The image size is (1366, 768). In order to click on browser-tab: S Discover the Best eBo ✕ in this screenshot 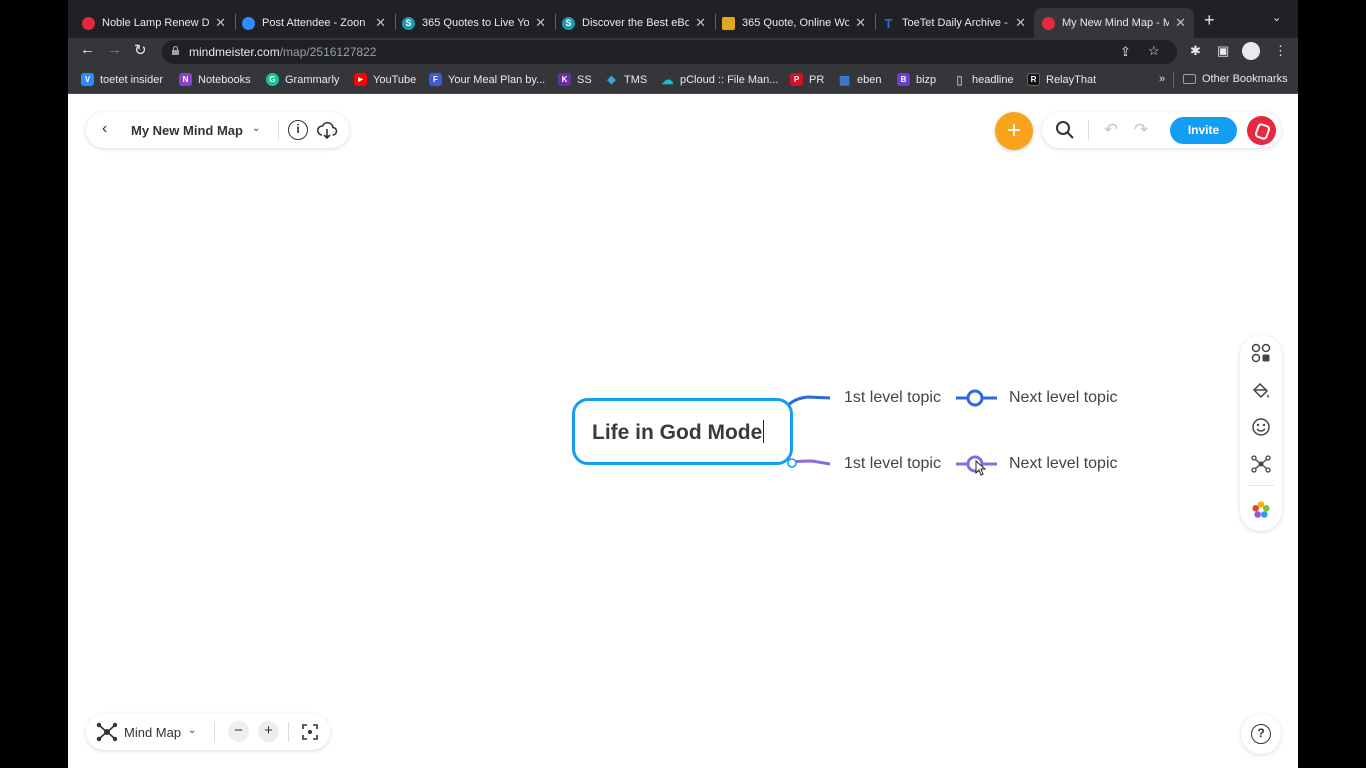, I will do `click(634, 23)`.